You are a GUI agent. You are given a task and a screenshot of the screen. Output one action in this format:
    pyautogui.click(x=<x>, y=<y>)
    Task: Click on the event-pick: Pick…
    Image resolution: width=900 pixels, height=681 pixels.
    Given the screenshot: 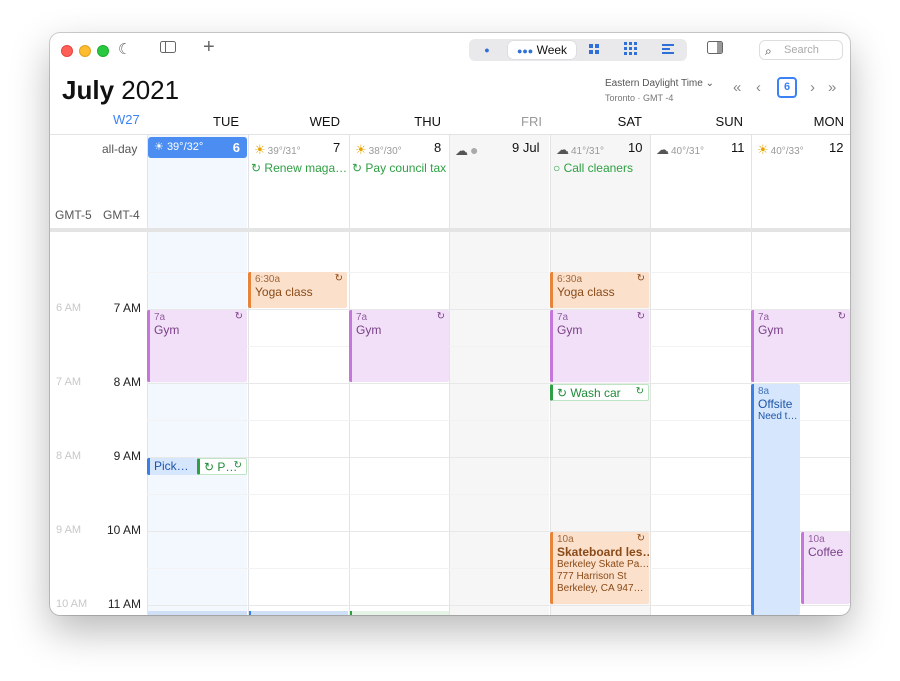 What is the action you would take?
    pyautogui.click(x=172, y=466)
    